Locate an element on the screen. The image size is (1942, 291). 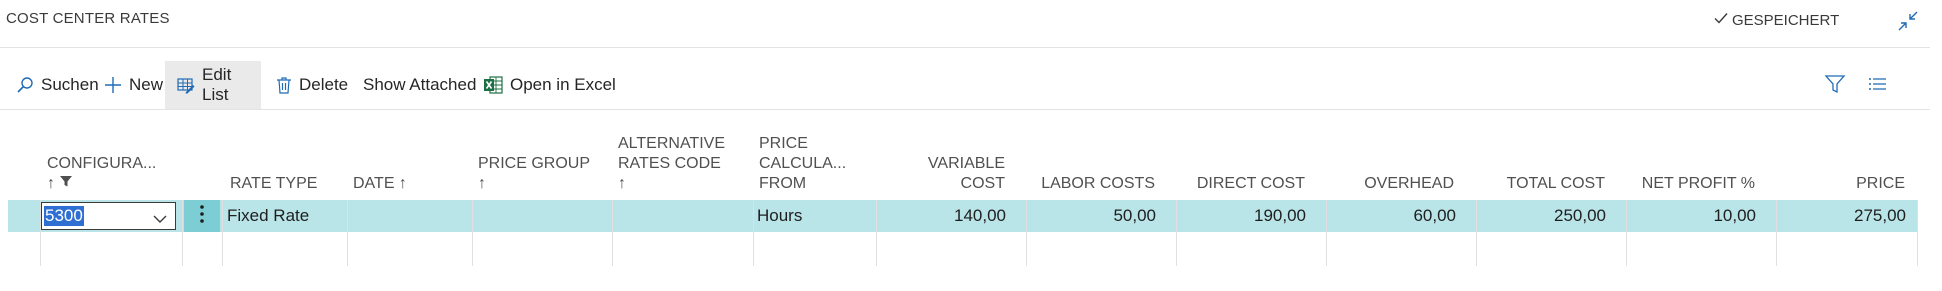
page-title: COST CENTER RATES is located at coordinates (88, 18).